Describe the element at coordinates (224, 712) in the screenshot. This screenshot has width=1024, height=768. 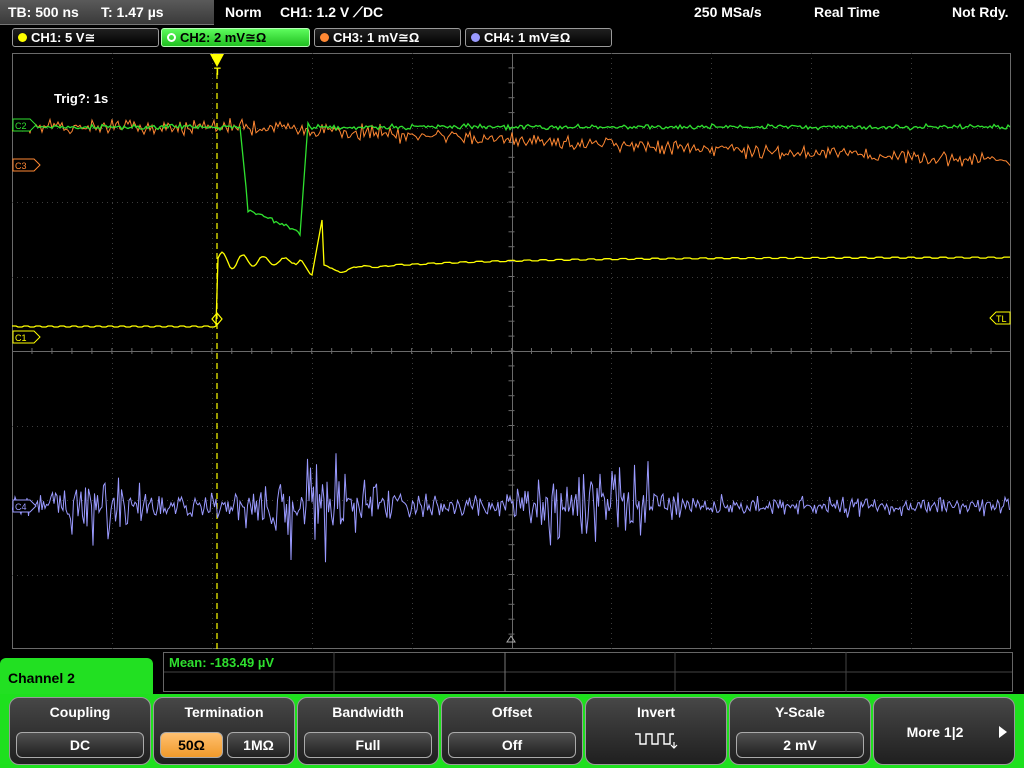
I see `termination-title: Termination` at that location.